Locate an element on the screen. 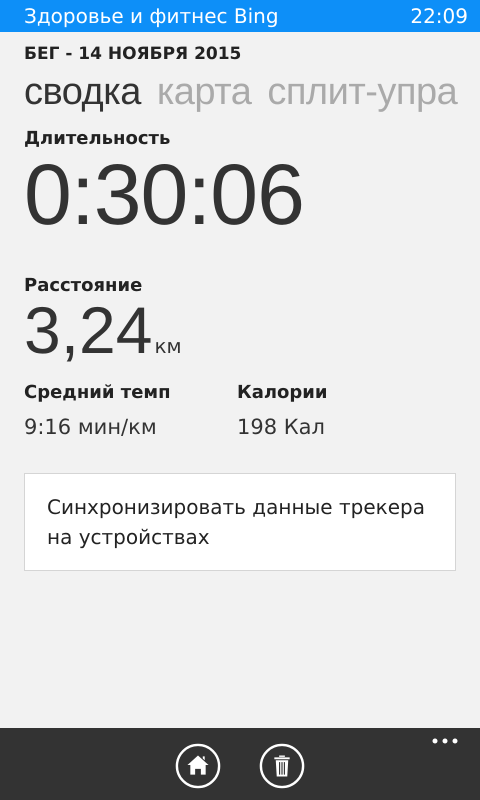 Image resolution: width=480 pixels, height=800 pixels. page-title: БЕГ - 14 НОЯБРЯ 2015 is located at coordinates (133, 54).